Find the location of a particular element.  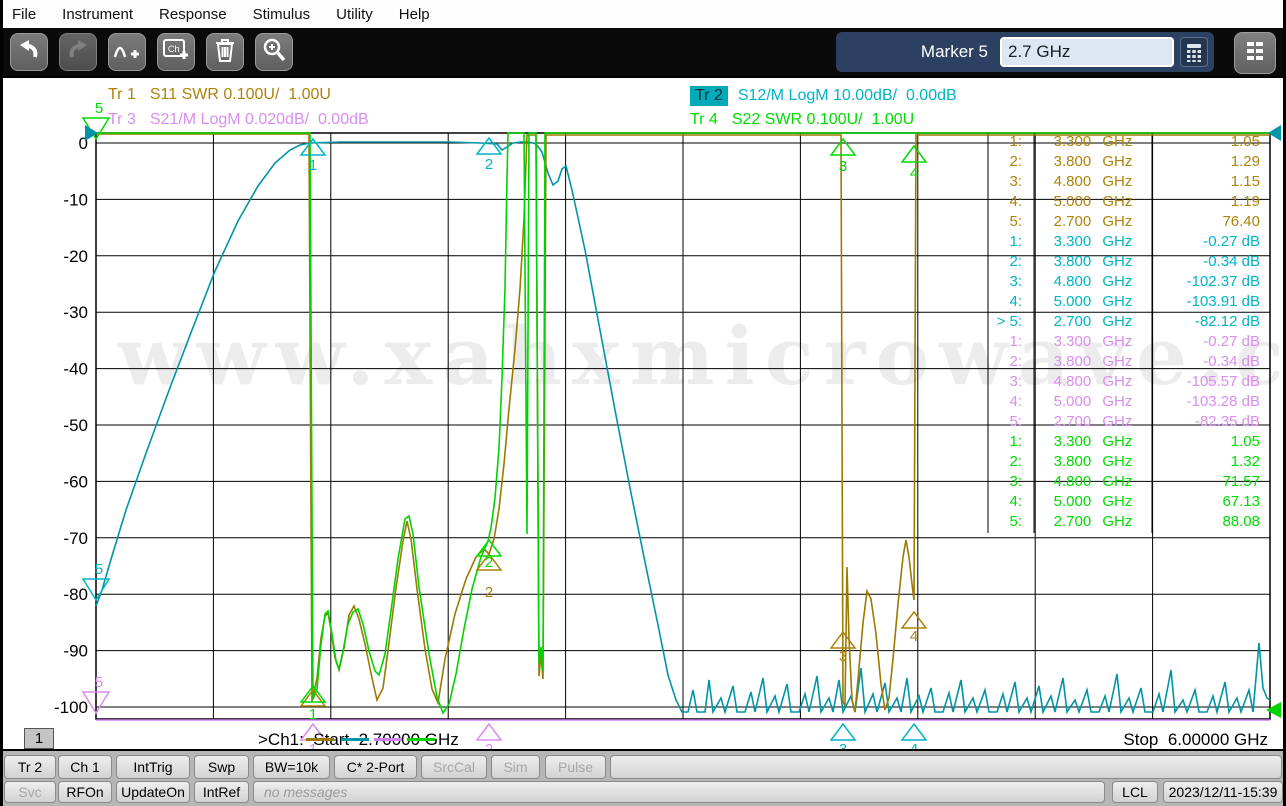

legend-dash-tr2 is located at coordinates (355, 739).